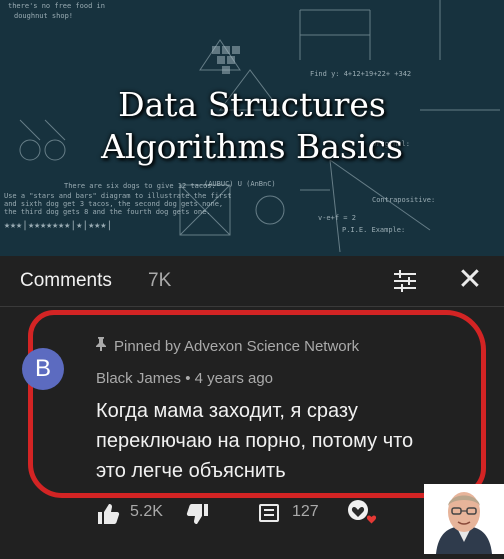 This screenshot has width=504, height=559. Describe the element at coordinates (146, 511) in the screenshot. I see `like-count: 5.2K` at that location.